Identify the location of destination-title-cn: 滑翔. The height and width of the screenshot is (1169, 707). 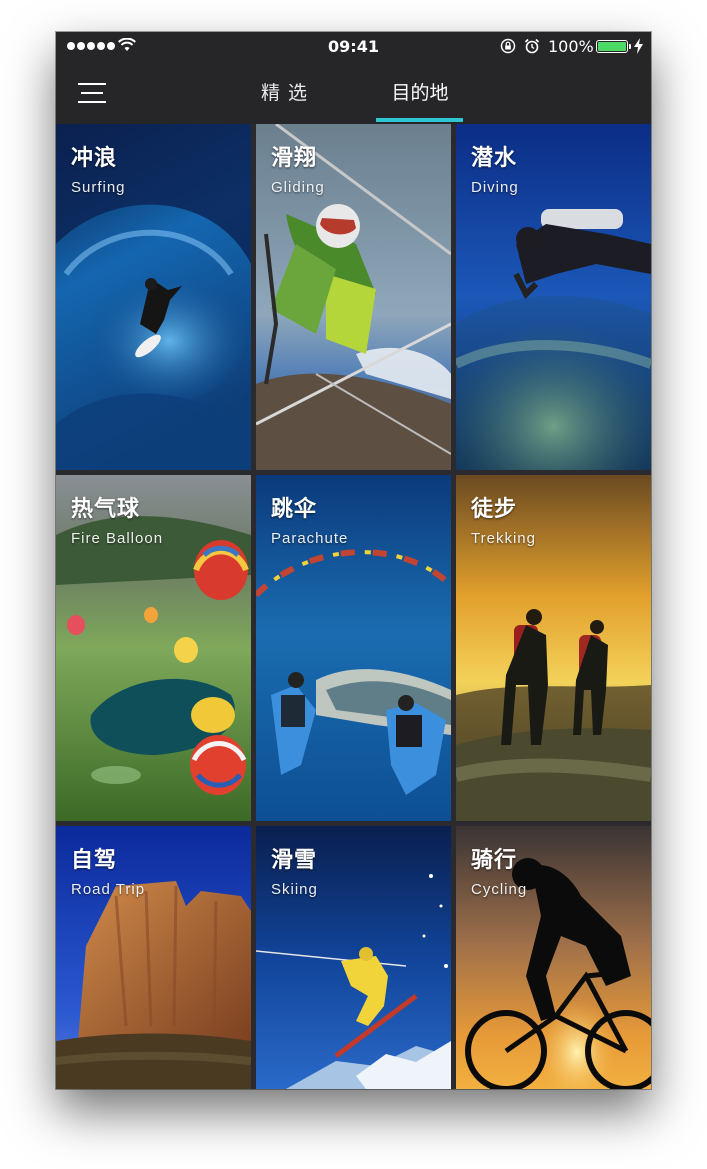
(294, 158).